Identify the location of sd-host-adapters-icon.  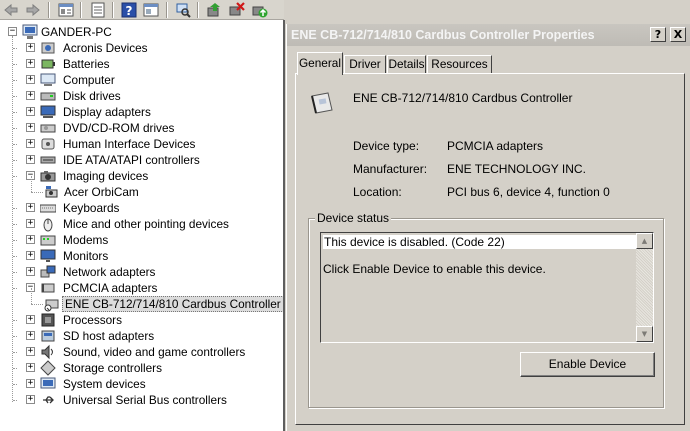
(48, 336).